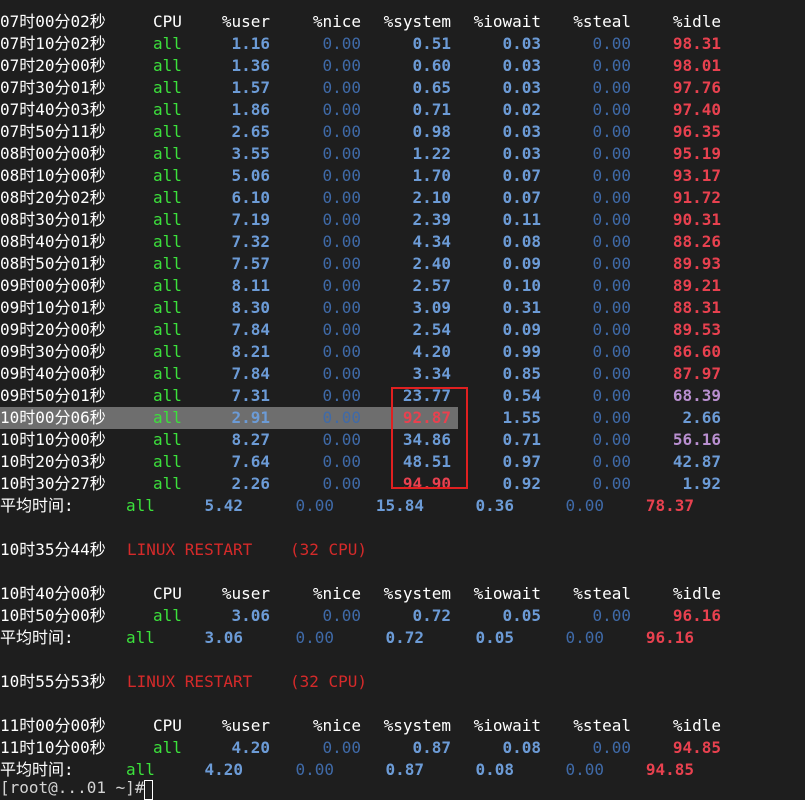  I want to click on row-user: 8.27, so click(250, 439).